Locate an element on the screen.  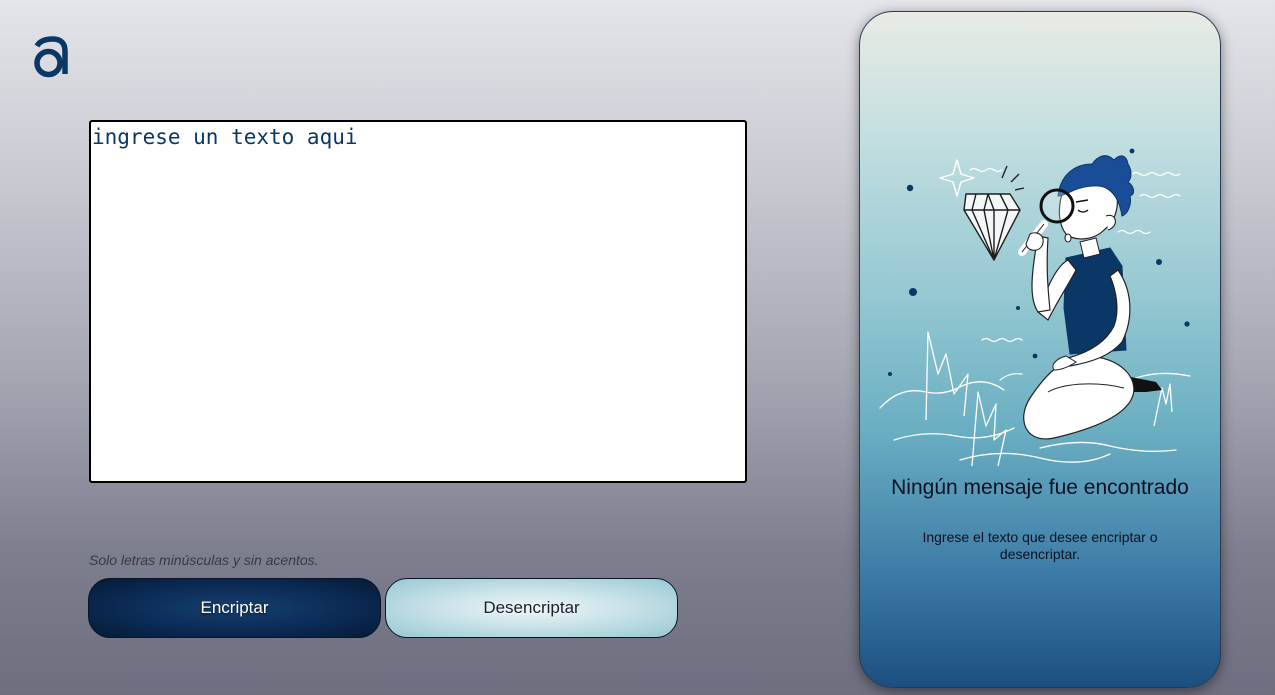
no-message-title: Ningún mensaje fue encontrado is located at coordinates (1040, 487).